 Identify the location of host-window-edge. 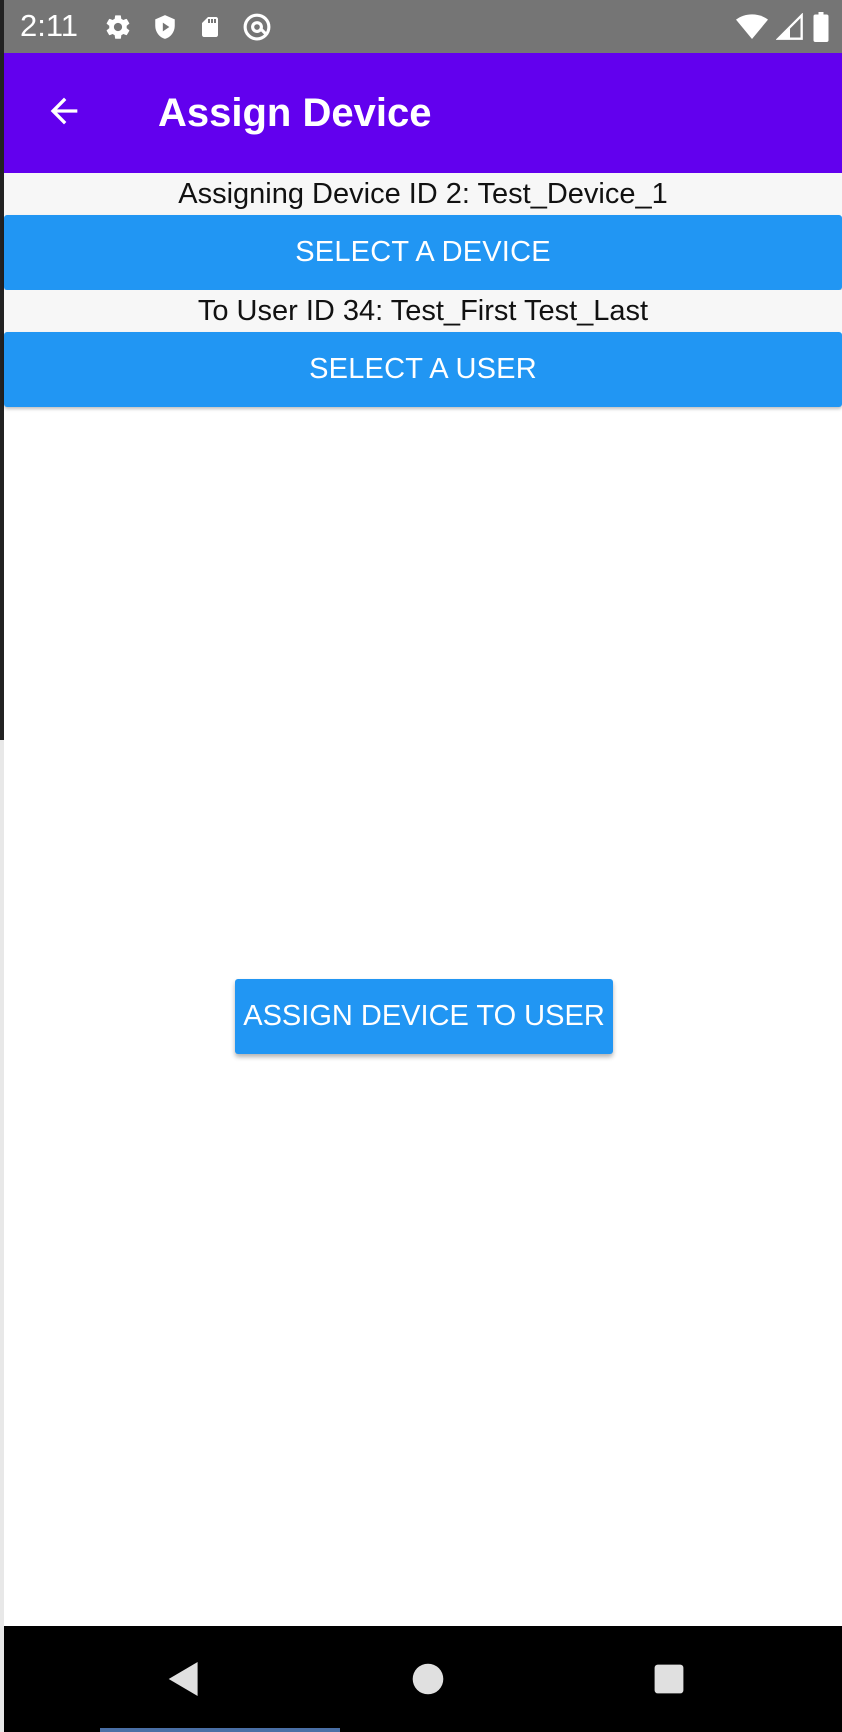
(220, 1730).